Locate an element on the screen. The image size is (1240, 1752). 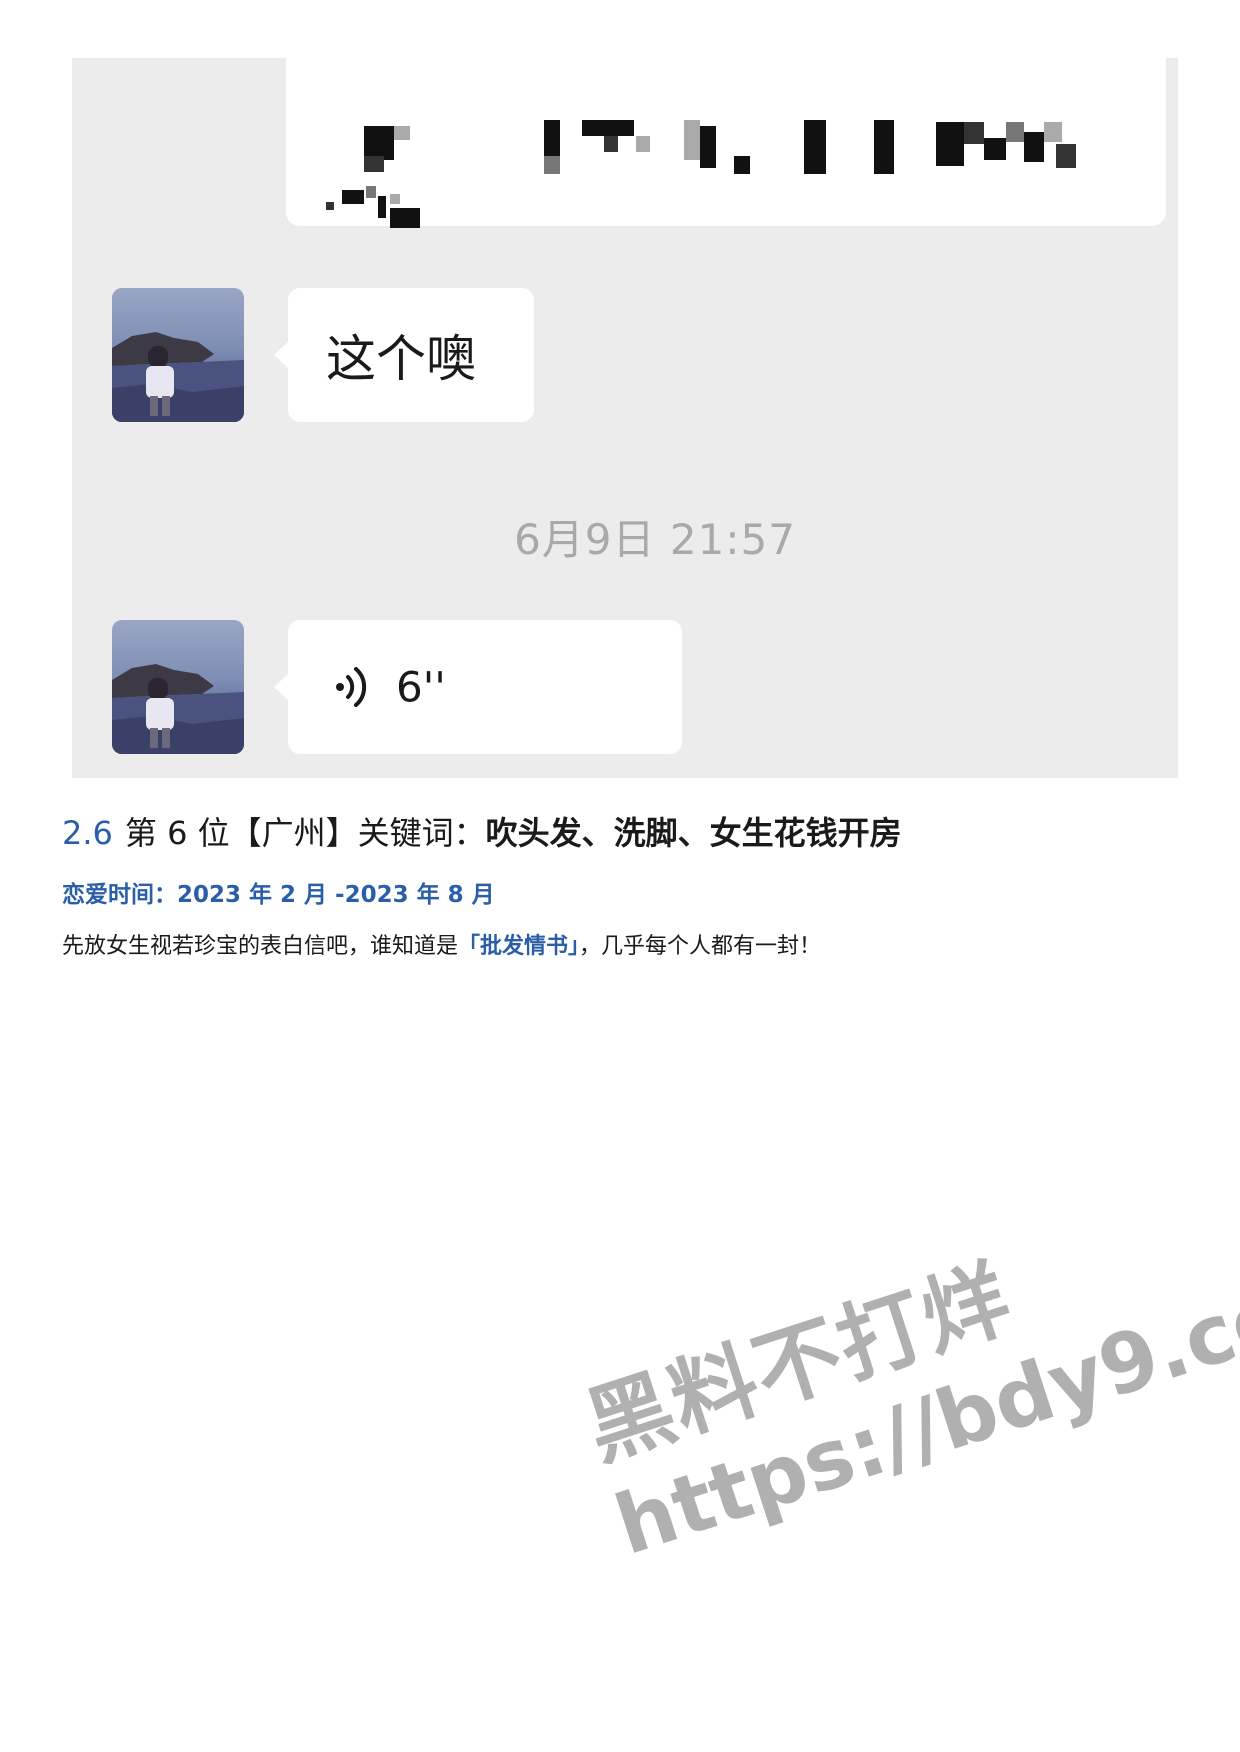
message-text: 这个噢 is located at coordinates (401, 359).